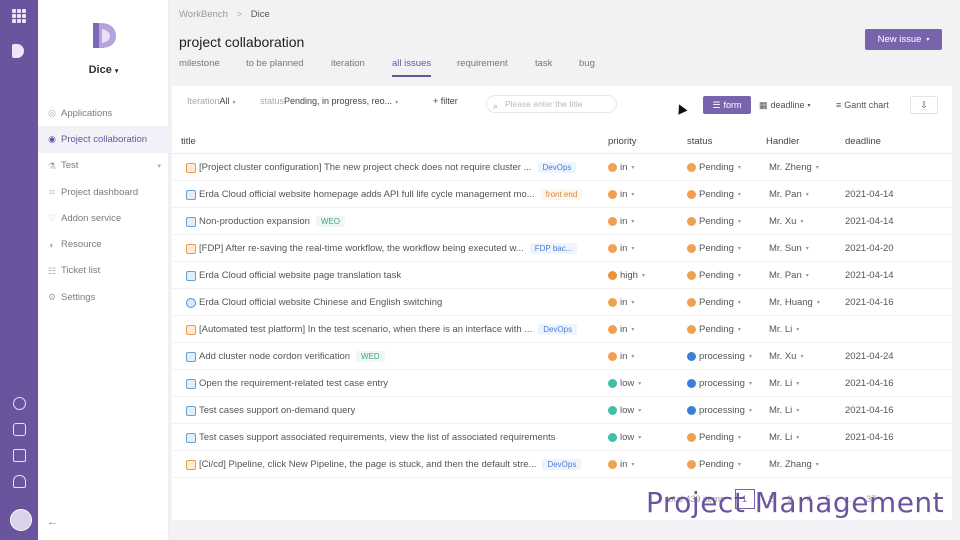  I want to click on sidebar-item-ticket-list: ☷ Ticket list, so click(103, 271).